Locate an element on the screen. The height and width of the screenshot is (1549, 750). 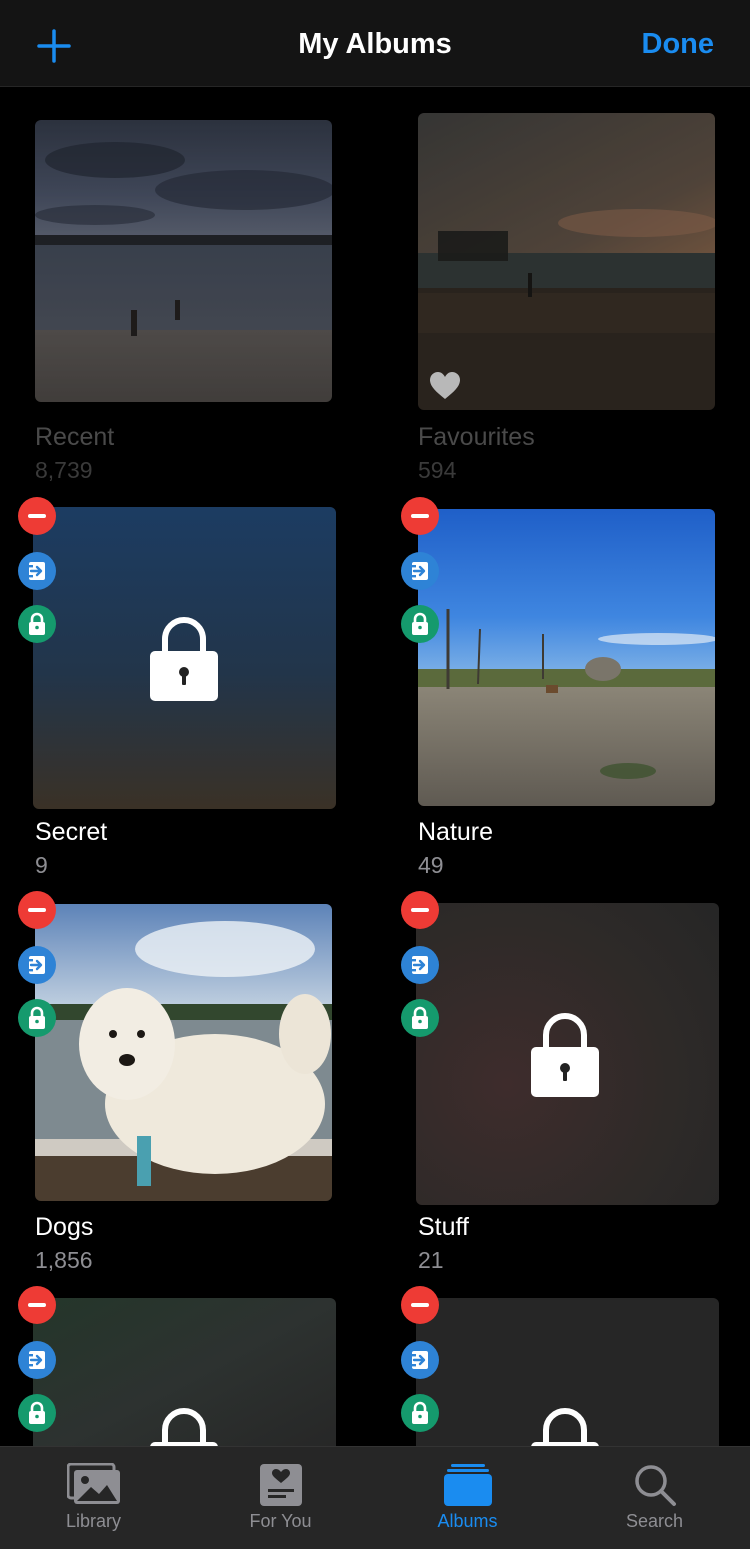
album-count: 8,739 is located at coordinates (64, 470).